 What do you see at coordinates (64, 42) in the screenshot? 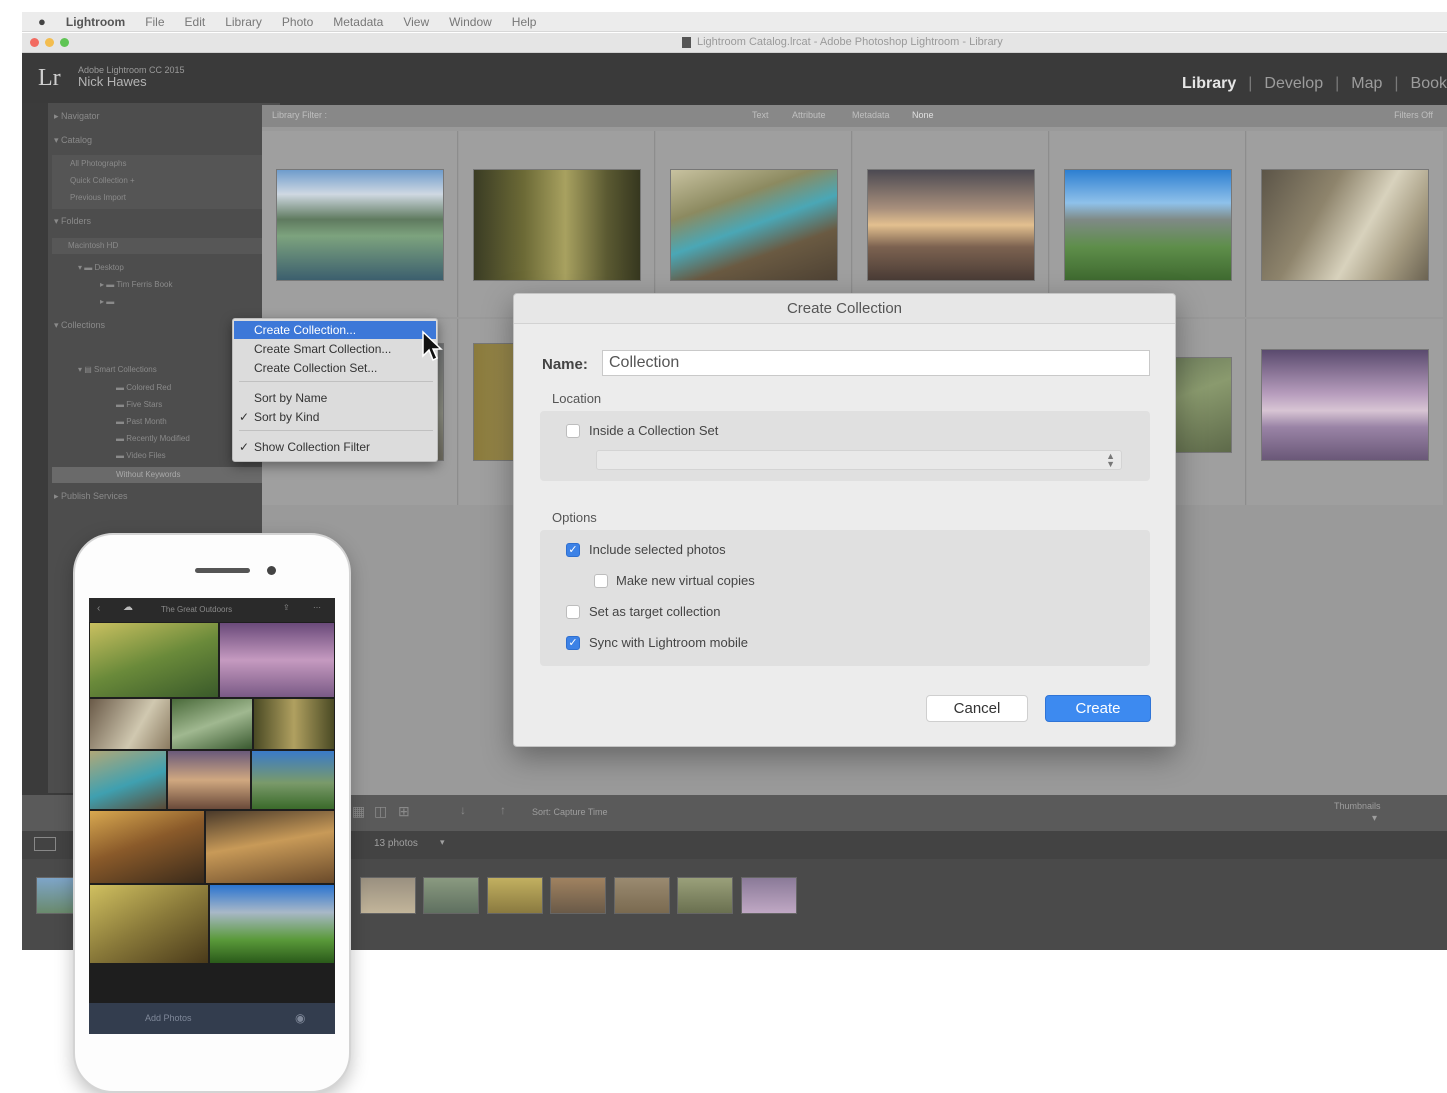
I see `zoom-window-button` at bounding box center [64, 42].